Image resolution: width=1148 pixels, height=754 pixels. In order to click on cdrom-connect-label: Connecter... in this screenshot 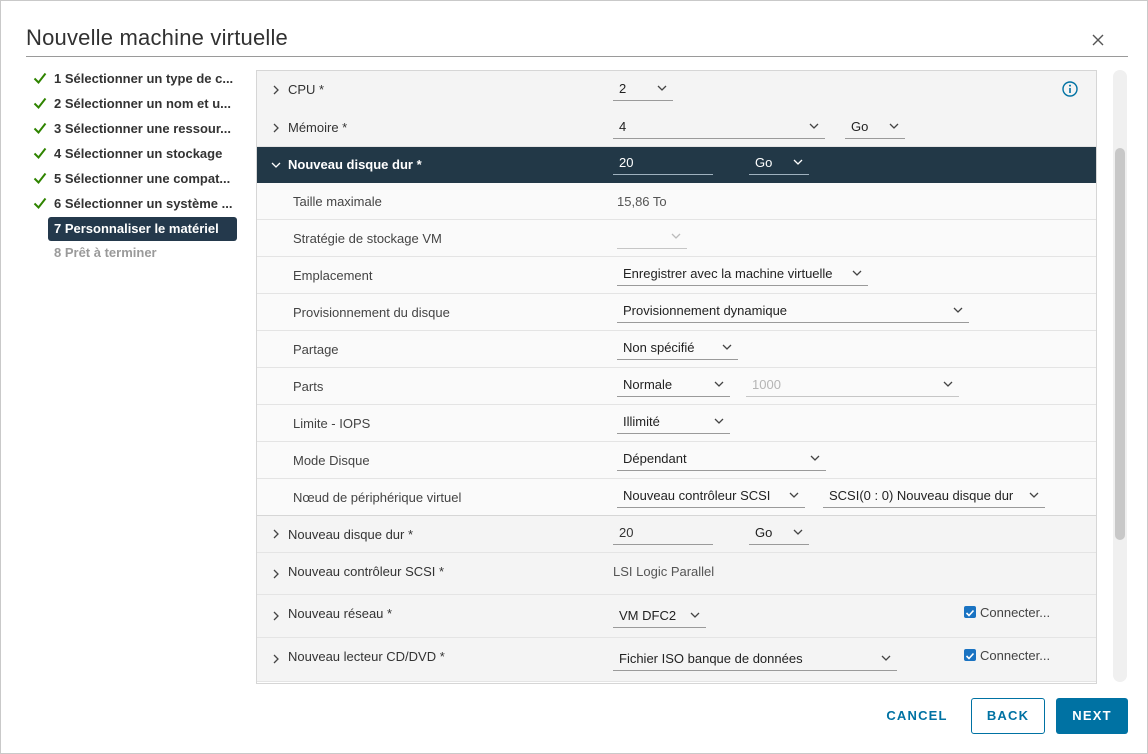, I will do `click(1015, 655)`.